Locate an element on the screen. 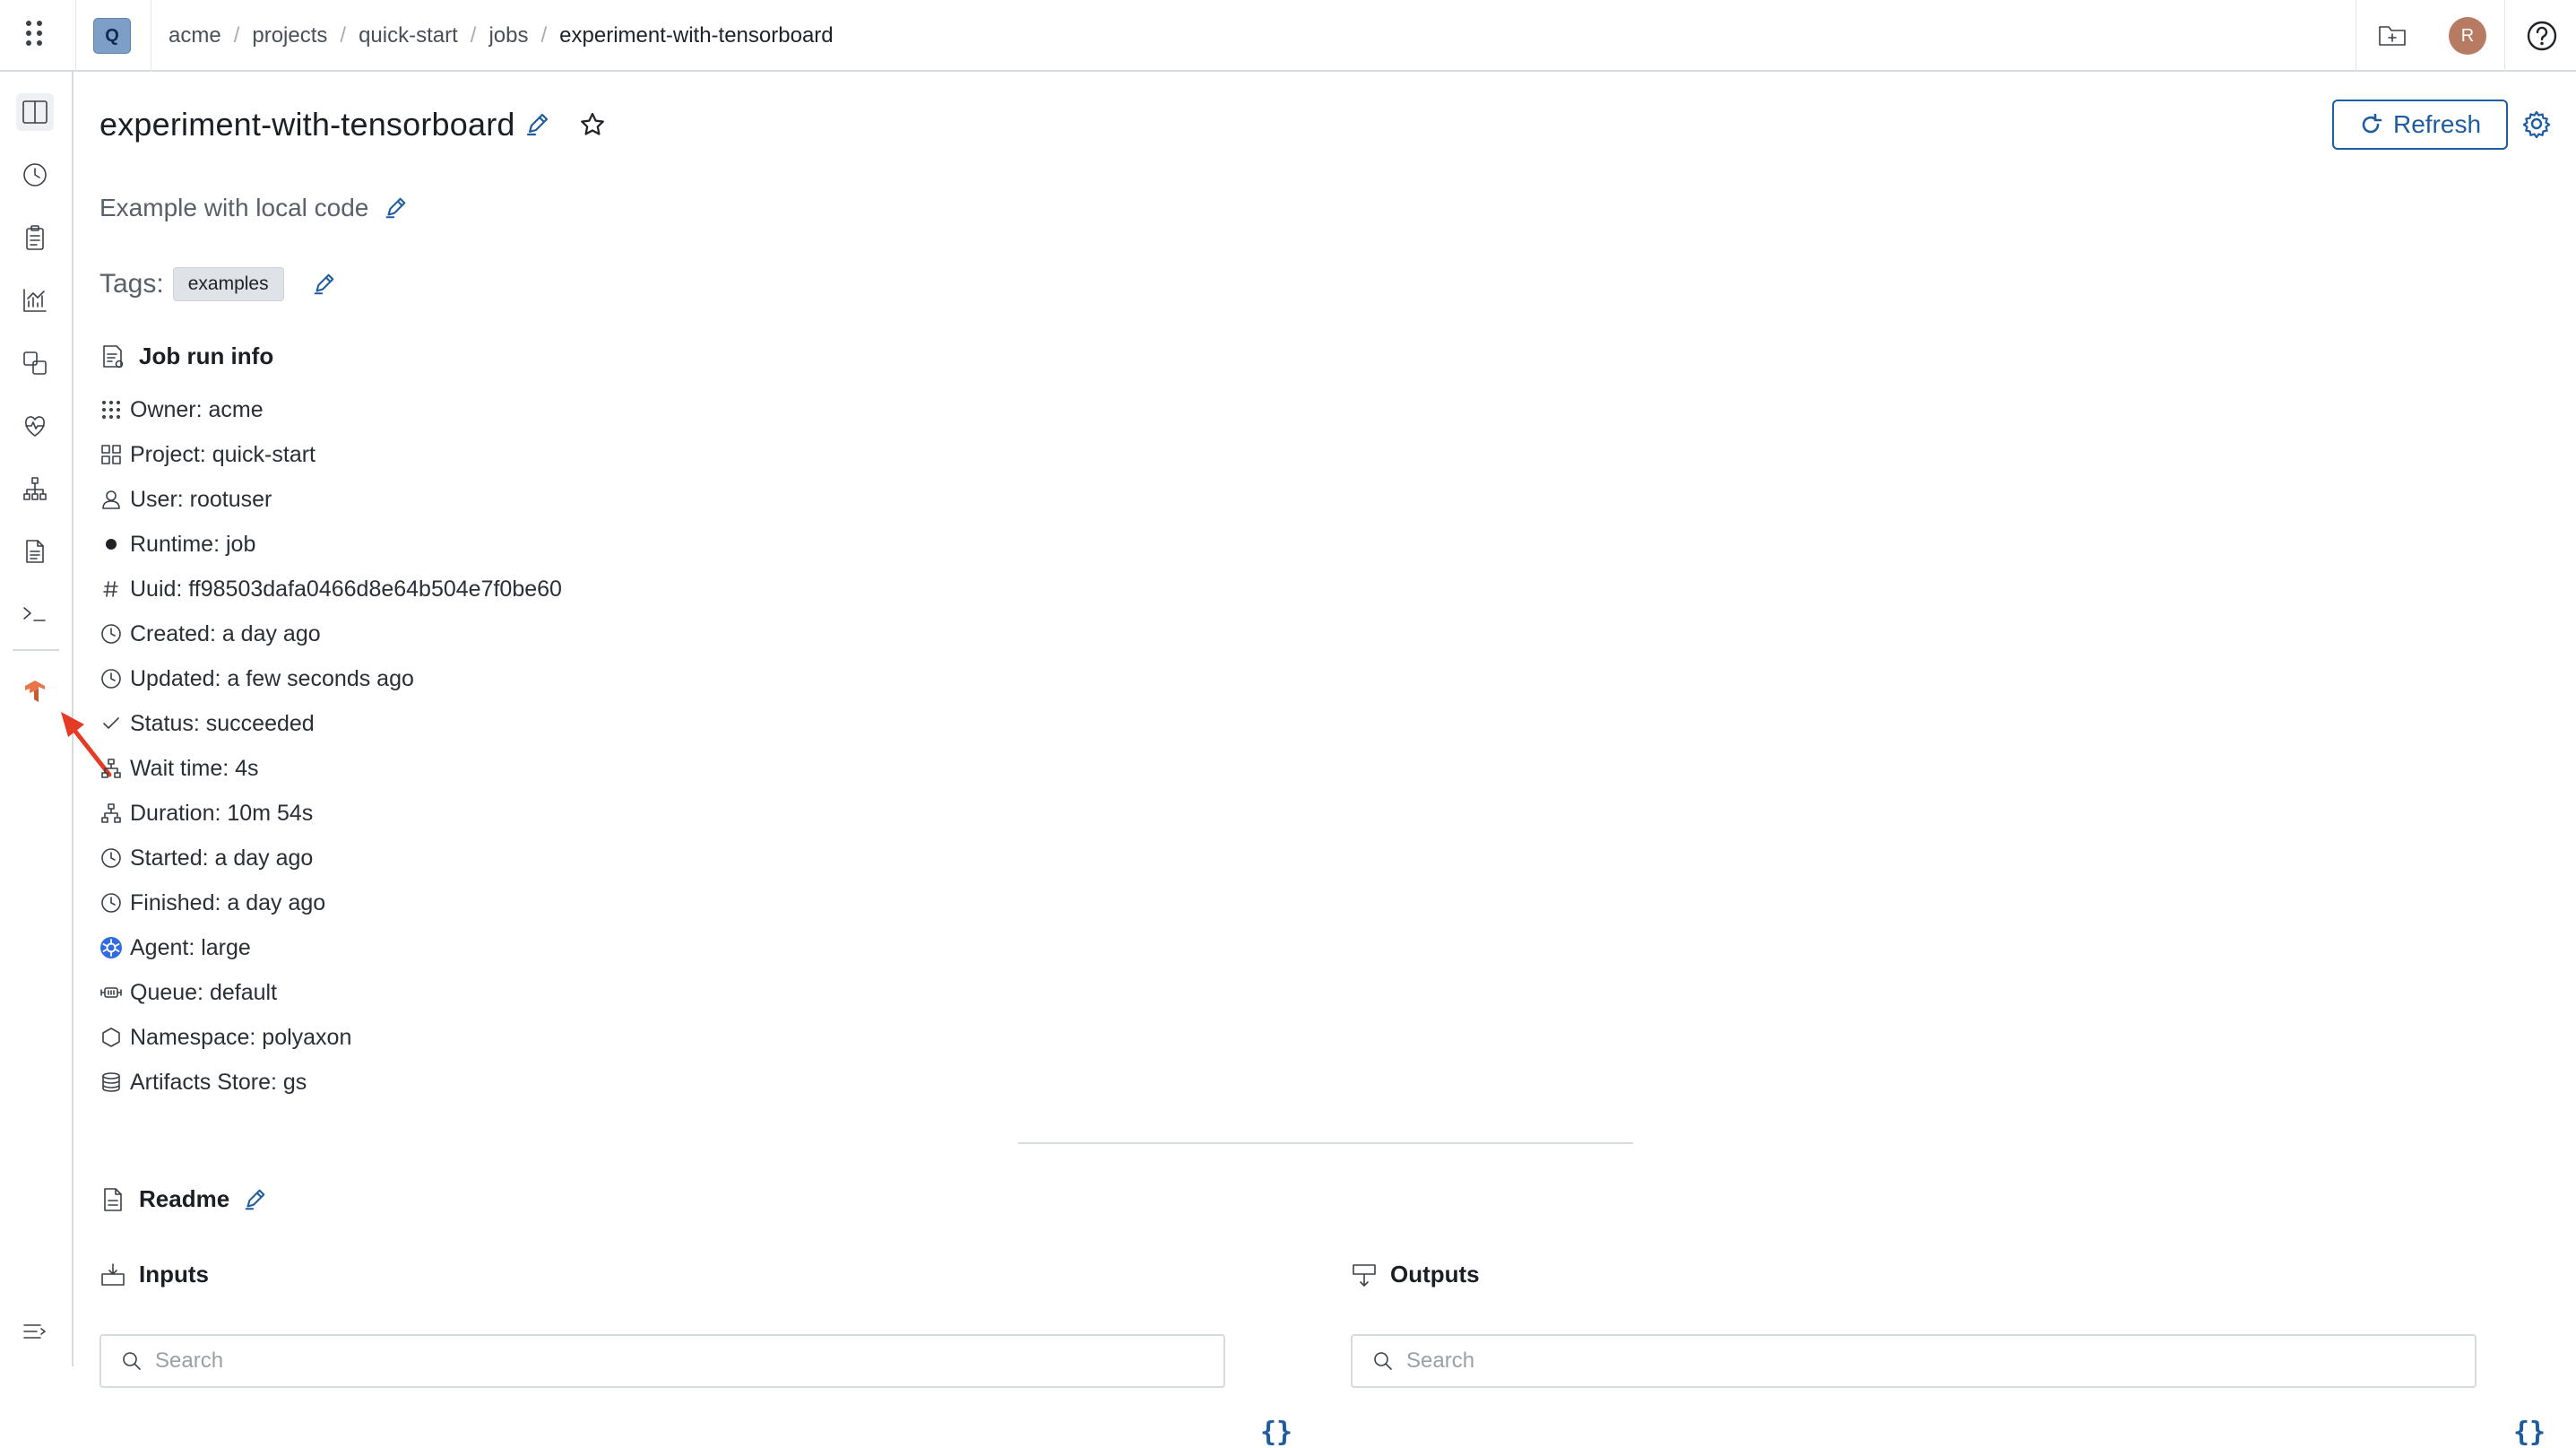 This screenshot has height=1448, width=2576. breadcrumb-project: quick-start is located at coordinates (408, 35).